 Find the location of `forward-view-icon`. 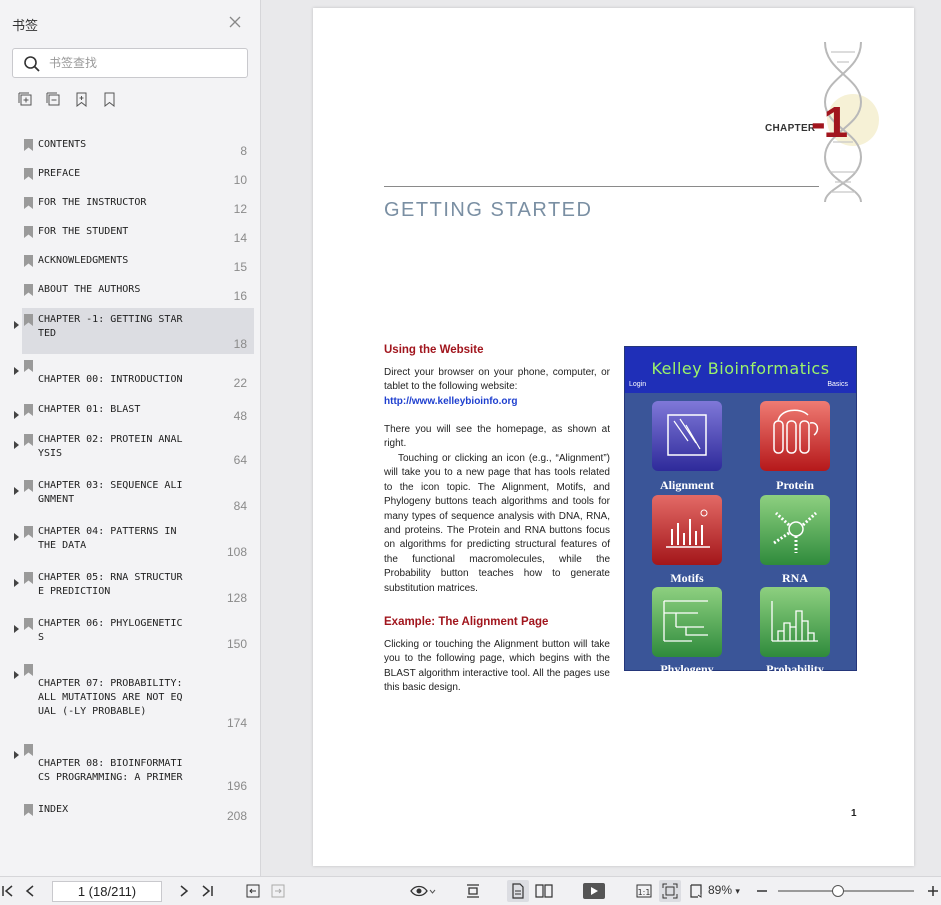

forward-view-icon is located at coordinates (278, 891).